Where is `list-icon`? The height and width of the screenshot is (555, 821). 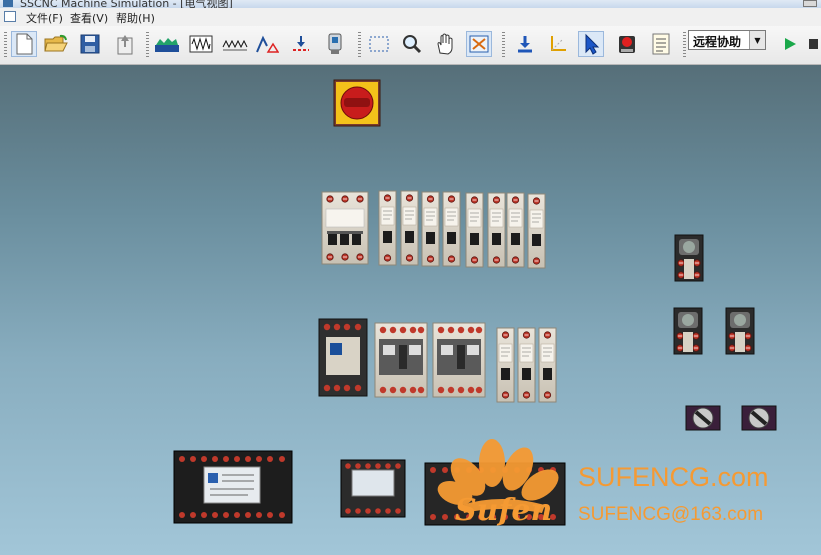 list-icon is located at coordinates (661, 44).